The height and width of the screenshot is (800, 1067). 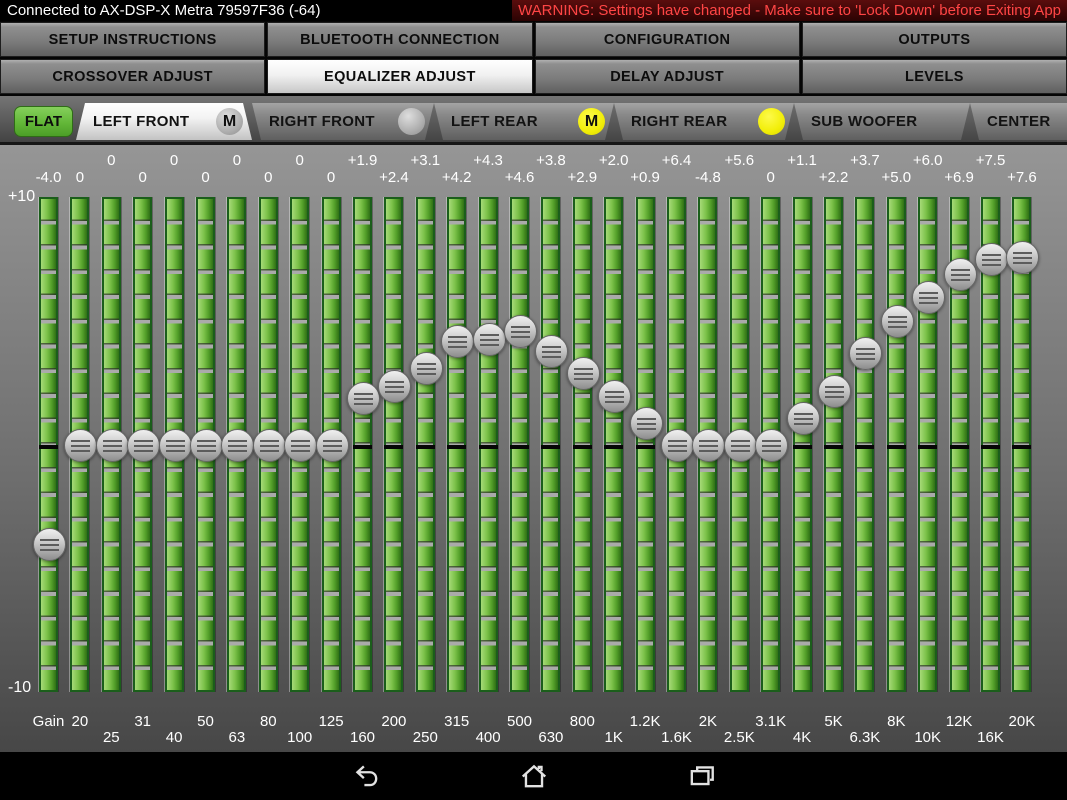 What do you see at coordinates (43, 121) in the screenshot?
I see `flat-button: FLAT` at bounding box center [43, 121].